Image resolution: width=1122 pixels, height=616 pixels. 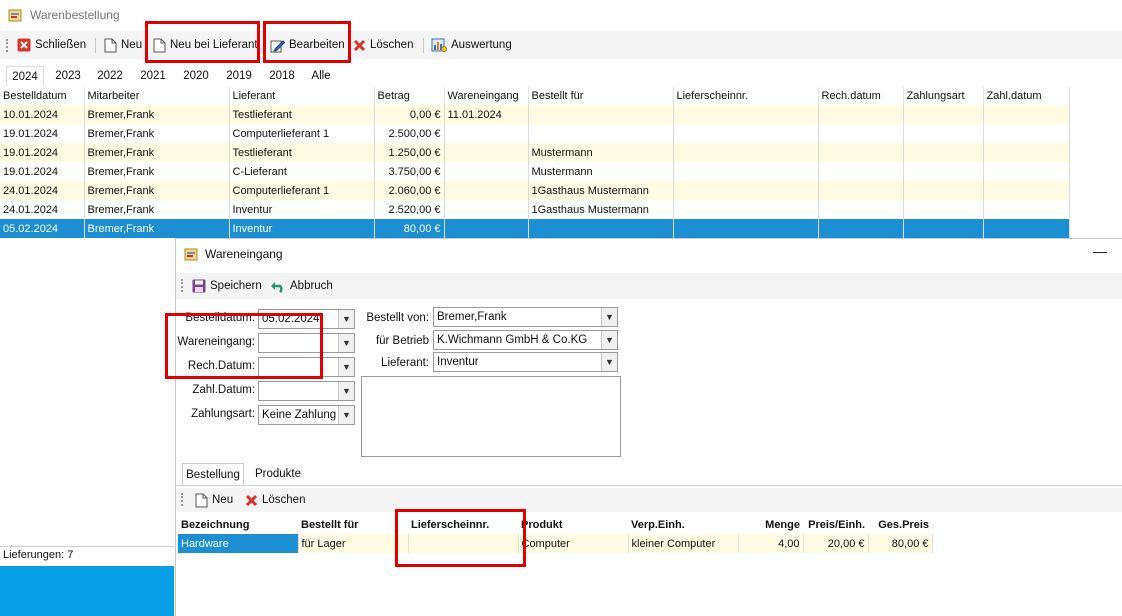 What do you see at coordinates (306, 415) in the screenshot?
I see `zahlungsart-select: Keine Zahlung ▼` at bounding box center [306, 415].